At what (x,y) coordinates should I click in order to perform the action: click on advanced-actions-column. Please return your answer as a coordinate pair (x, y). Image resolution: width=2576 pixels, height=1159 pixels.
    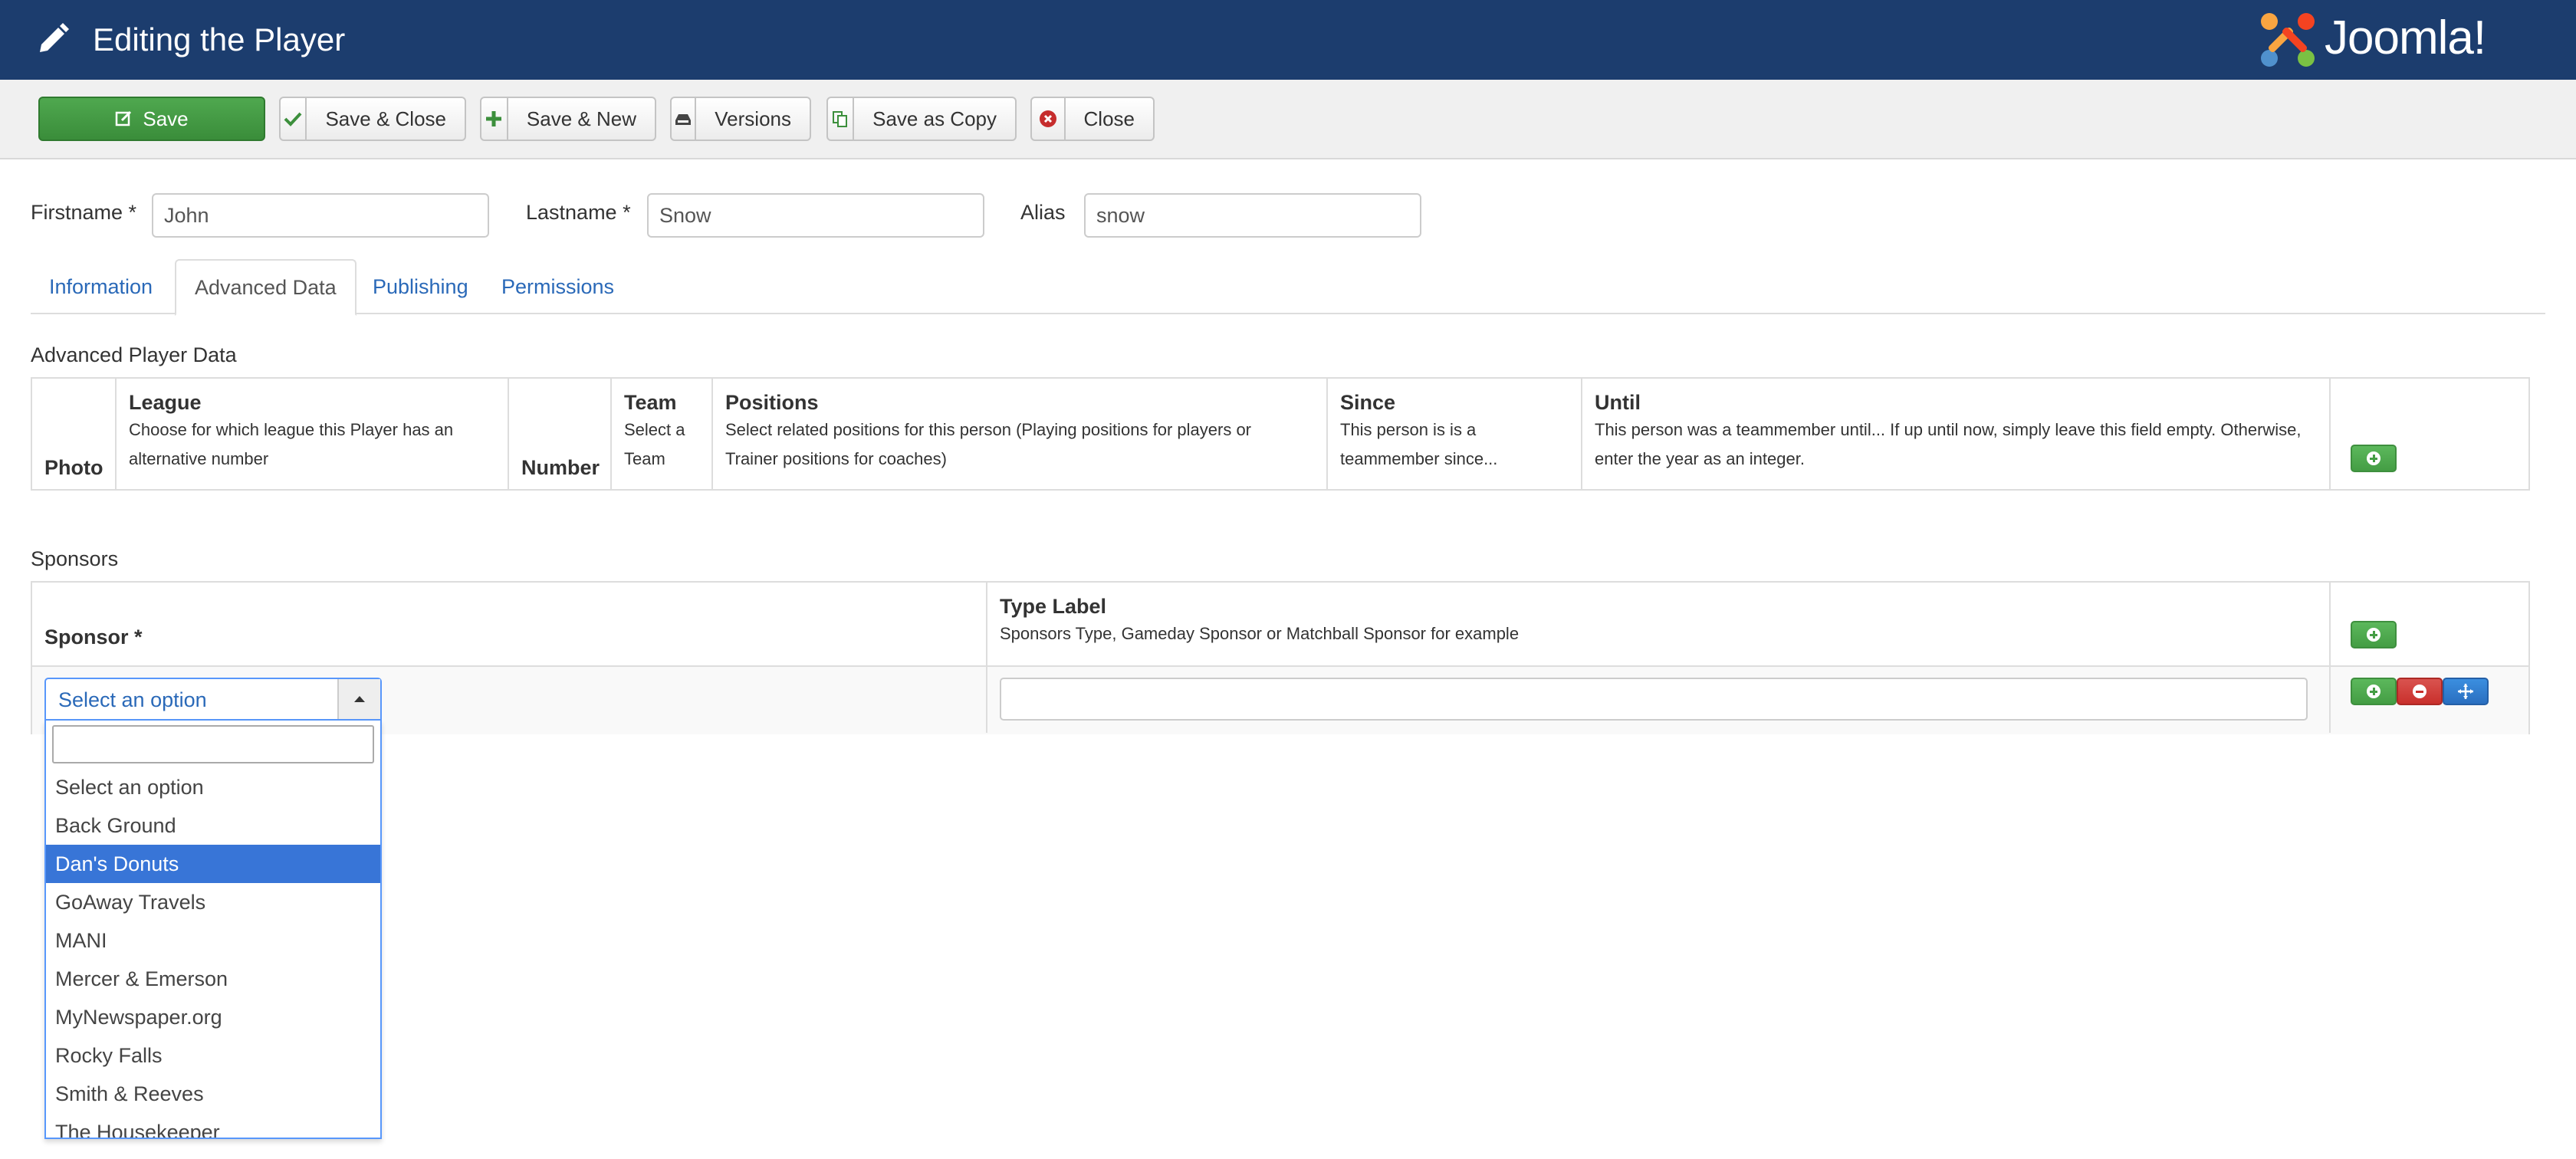
    Looking at the image, I should click on (2430, 434).